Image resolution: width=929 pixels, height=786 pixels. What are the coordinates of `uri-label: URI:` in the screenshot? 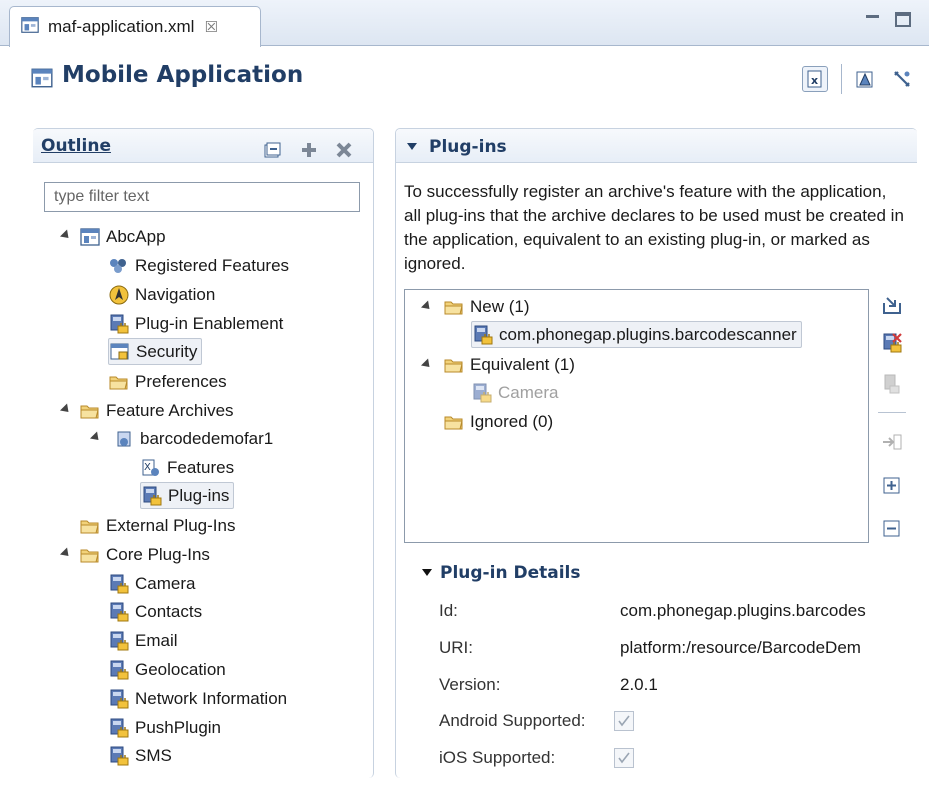 It's located at (456, 648).